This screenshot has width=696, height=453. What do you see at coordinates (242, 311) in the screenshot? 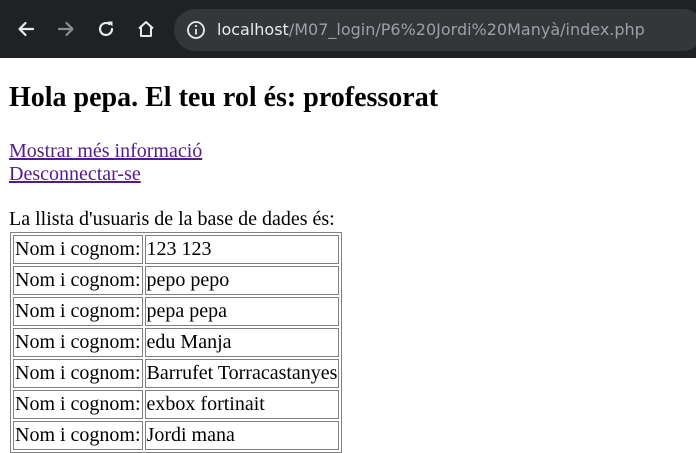
I see `user-name-cell: pepa pepa` at bounding box center [242, 311].